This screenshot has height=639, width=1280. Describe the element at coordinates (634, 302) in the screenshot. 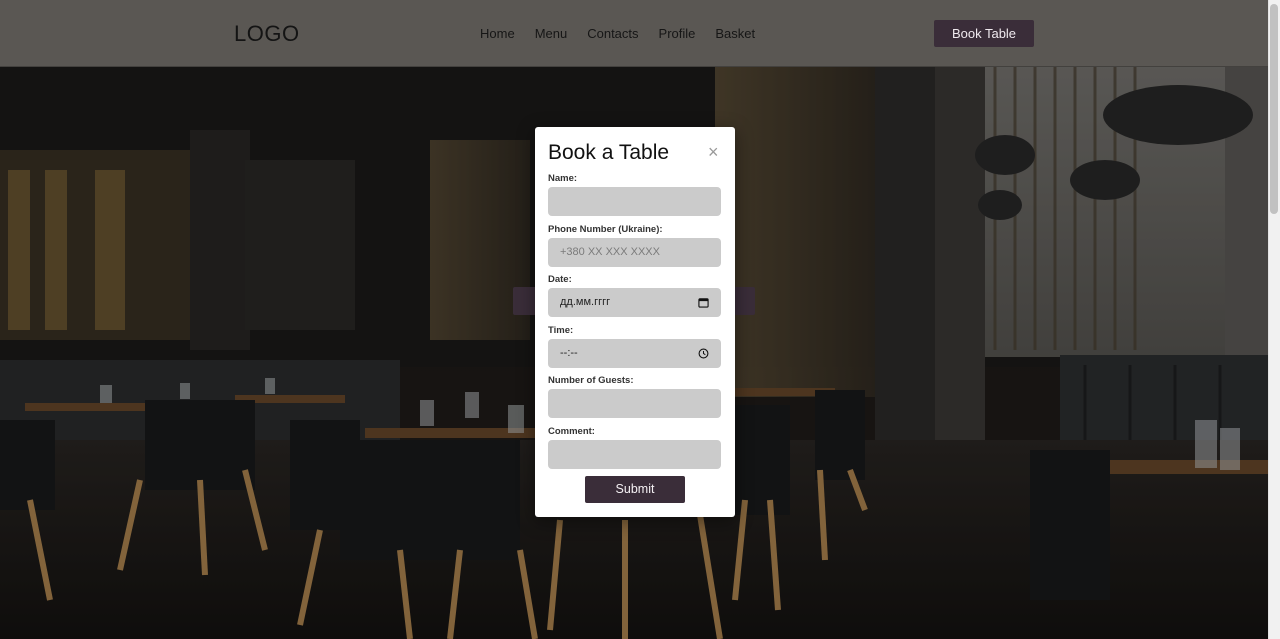

I see `date-input: дд.мм.гггг` at that location.